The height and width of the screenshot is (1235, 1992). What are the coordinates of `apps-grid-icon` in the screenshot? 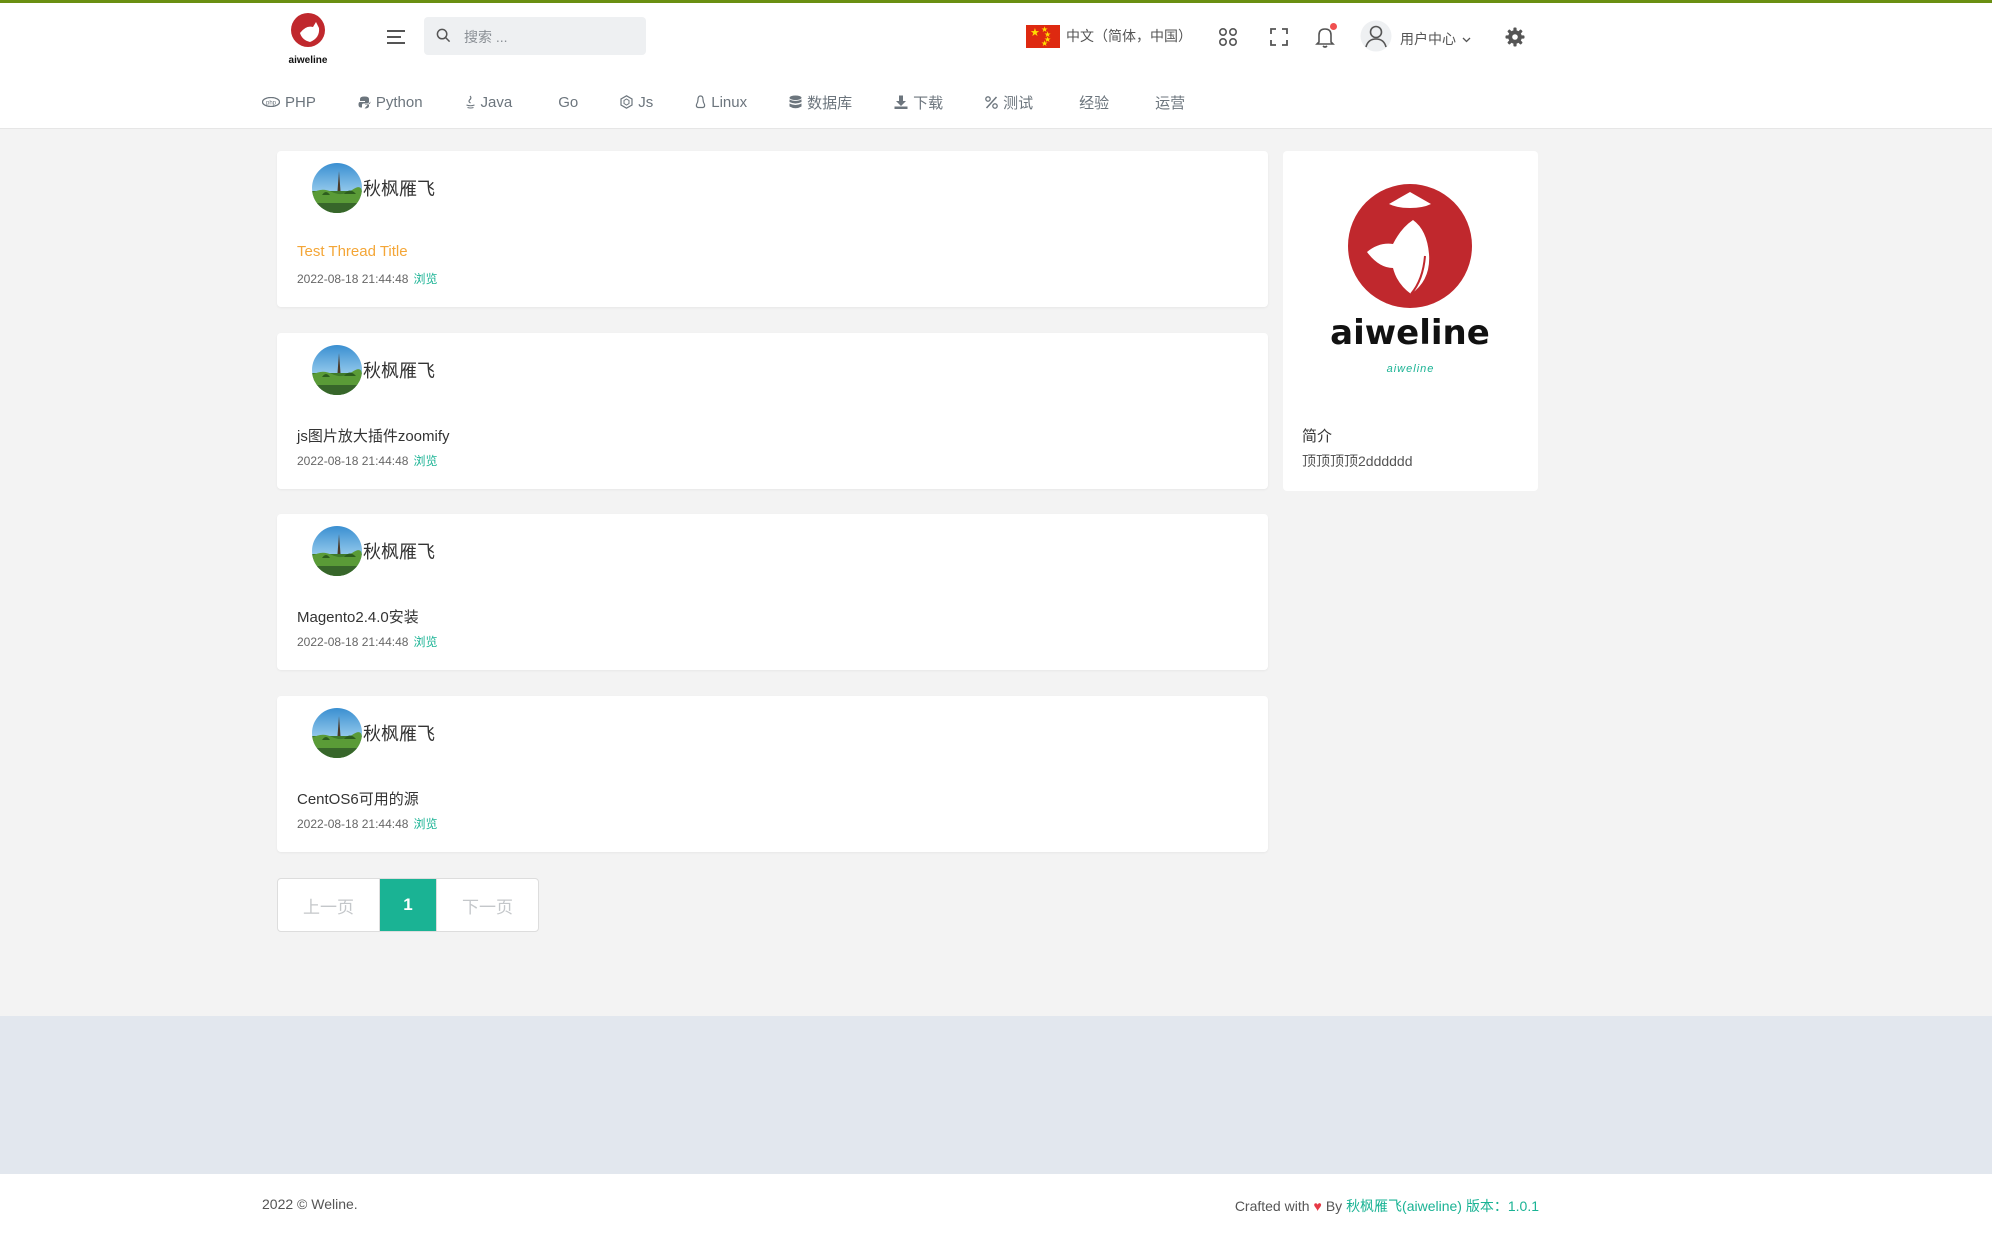 It's located at (1228, 39).